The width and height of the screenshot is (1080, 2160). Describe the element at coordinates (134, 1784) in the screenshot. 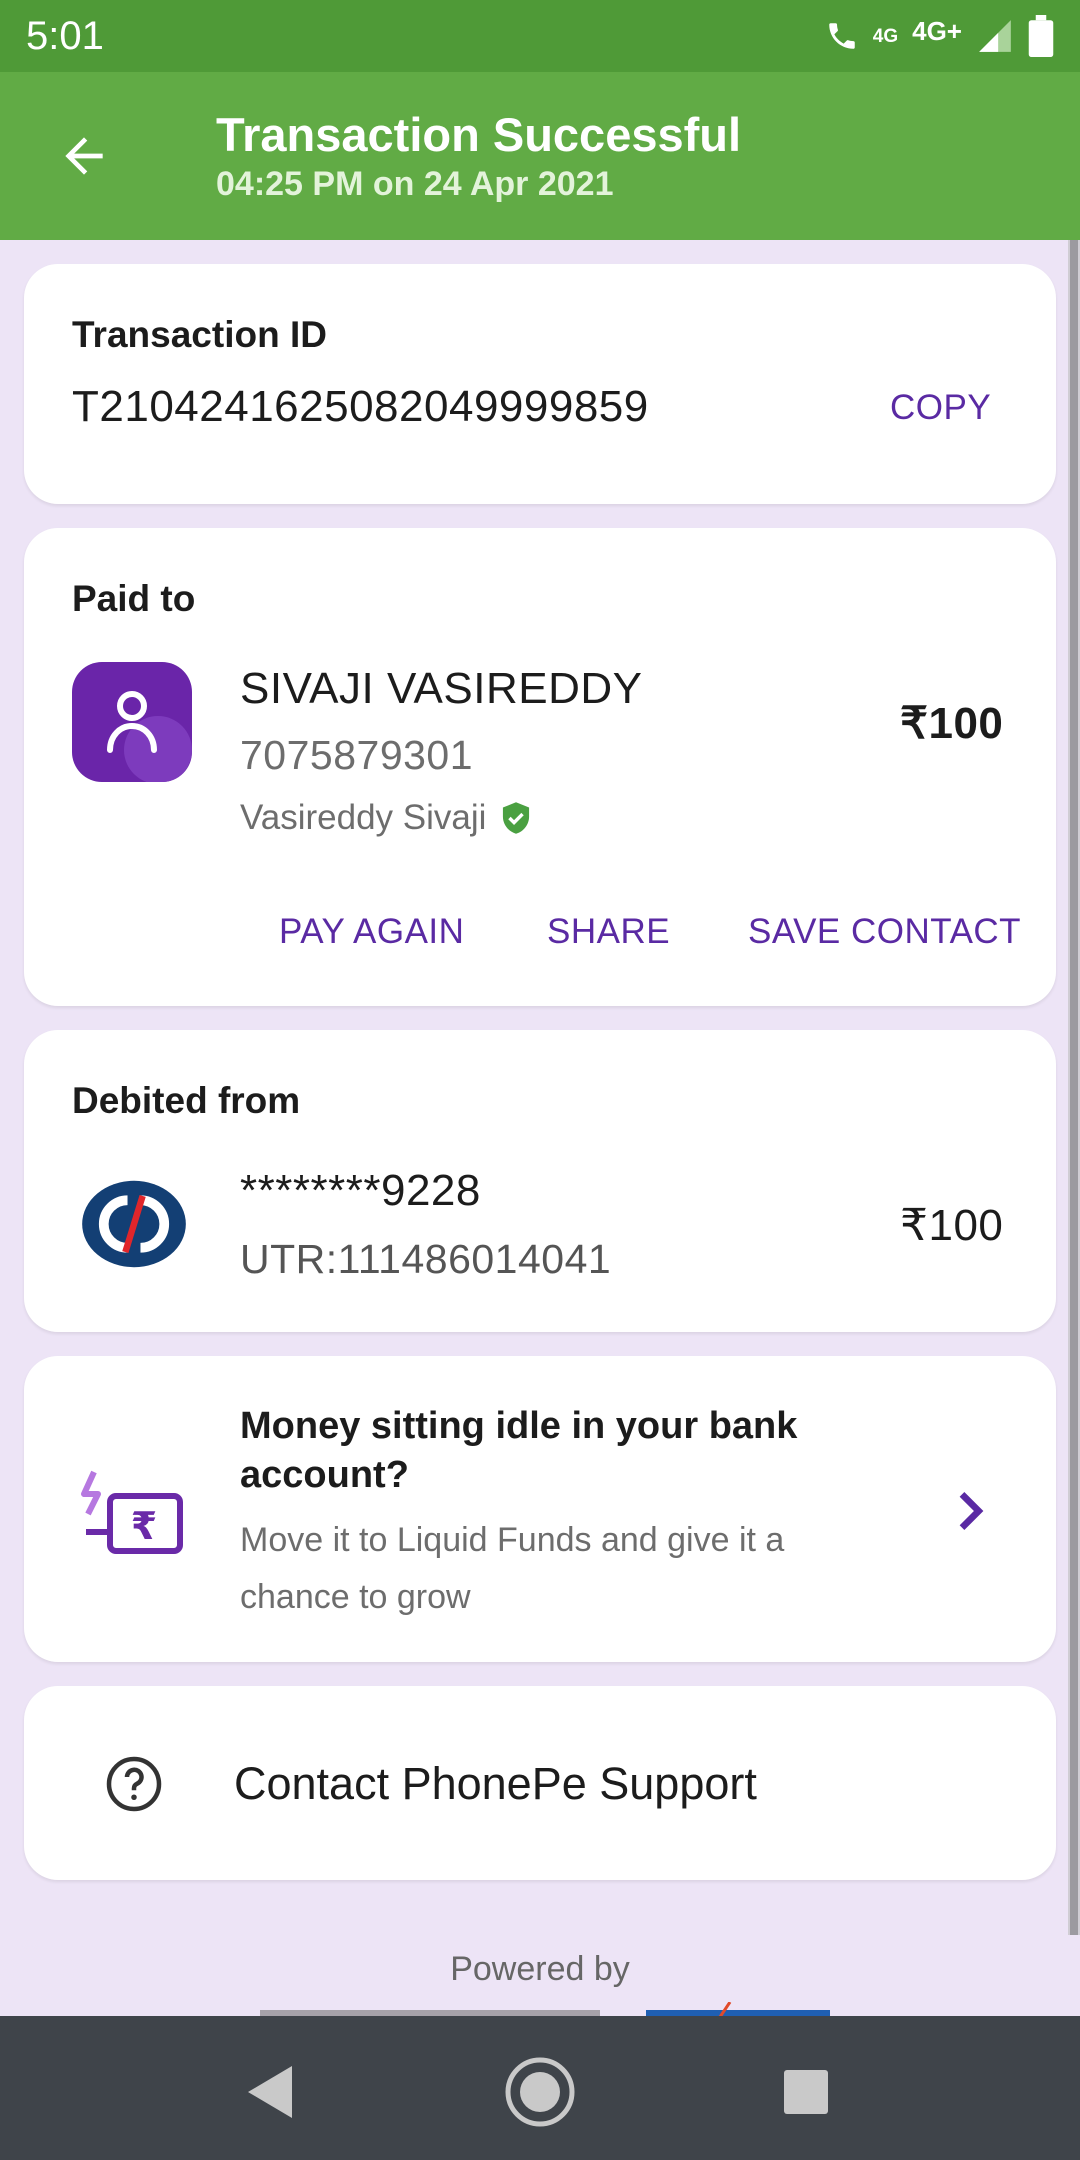

I see `help-icon` at that location.